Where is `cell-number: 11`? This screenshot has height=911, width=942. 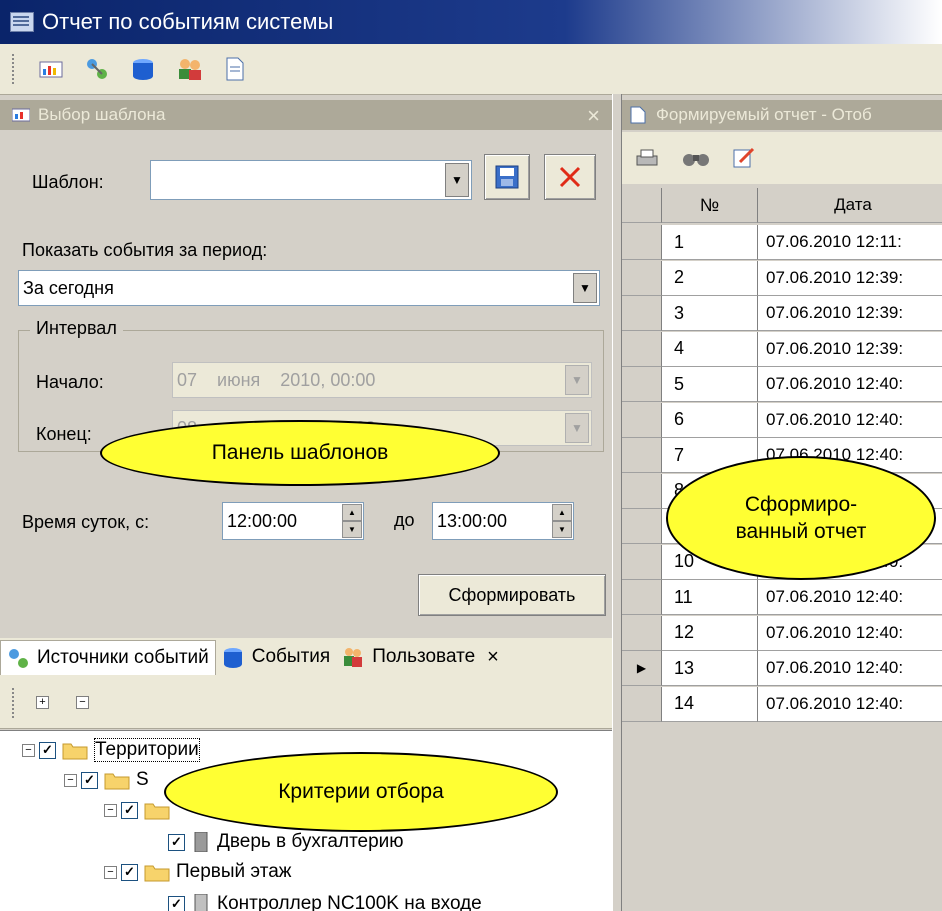 cell-number: 11 is located at coordinates (710, 597).